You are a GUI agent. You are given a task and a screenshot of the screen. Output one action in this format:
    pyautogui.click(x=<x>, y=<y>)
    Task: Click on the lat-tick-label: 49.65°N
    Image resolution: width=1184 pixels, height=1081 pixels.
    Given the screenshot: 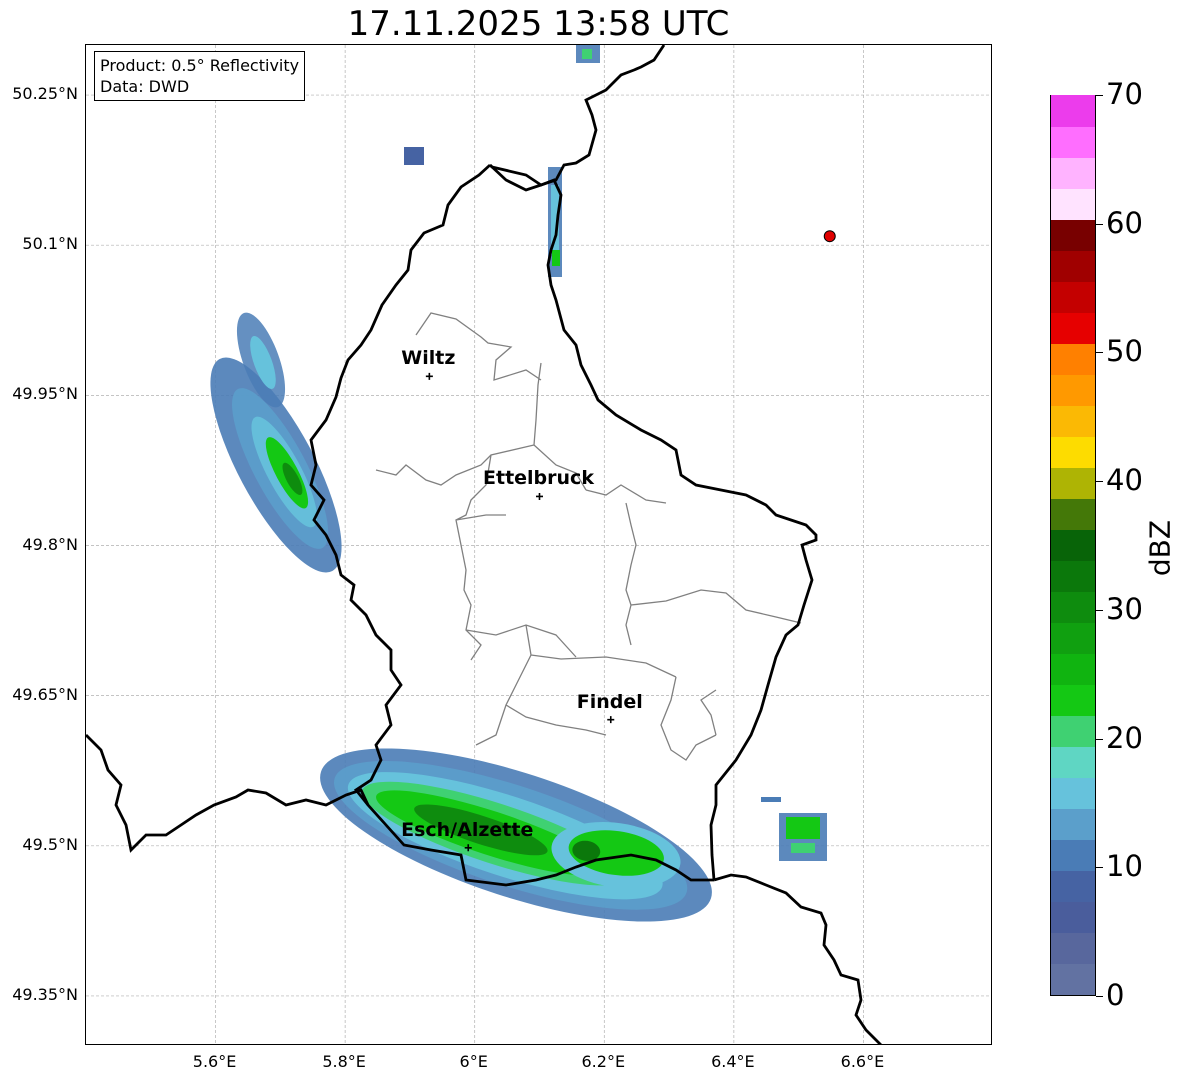 What is the action you would take?
    pyautogui.click(x=45, y=694)
    